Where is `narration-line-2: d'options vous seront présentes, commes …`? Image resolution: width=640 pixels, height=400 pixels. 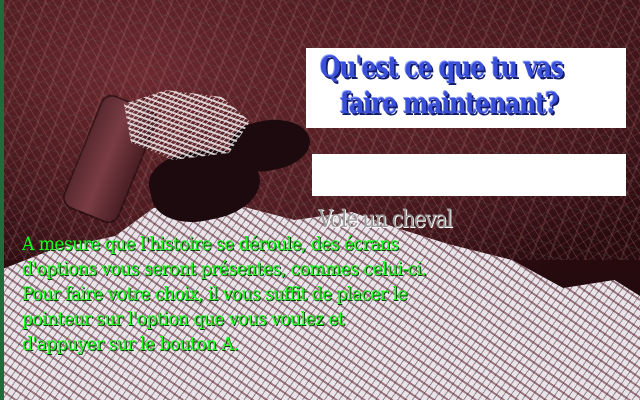
narration-line-2: d'options vous seront présentes, commes … is located at coordinates (224, 269).